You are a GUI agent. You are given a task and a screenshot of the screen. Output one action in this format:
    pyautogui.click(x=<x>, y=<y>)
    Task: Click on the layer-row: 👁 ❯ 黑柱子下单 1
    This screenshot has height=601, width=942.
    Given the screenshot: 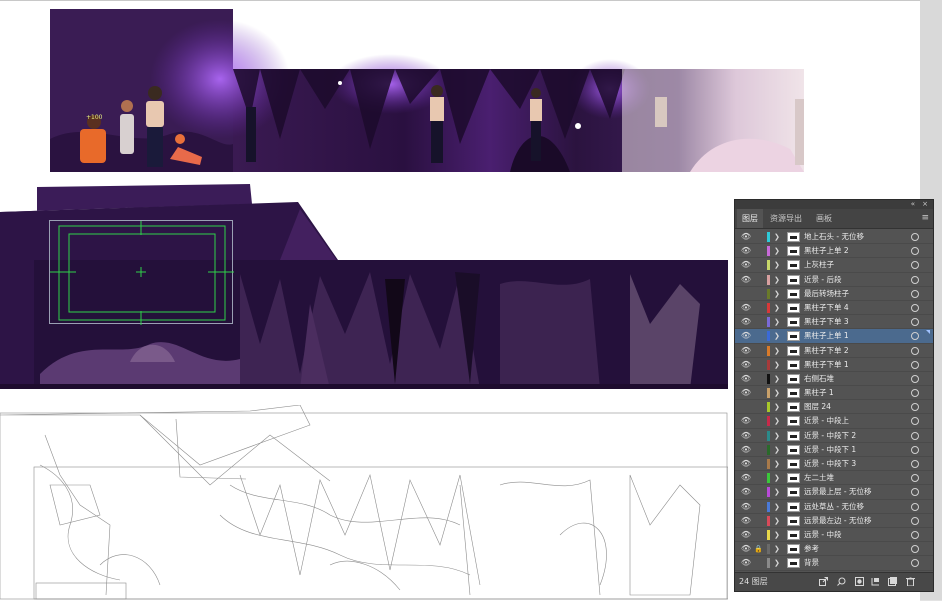 What is the action you would take?
    pyautogui.click(x=834, y=365)
    